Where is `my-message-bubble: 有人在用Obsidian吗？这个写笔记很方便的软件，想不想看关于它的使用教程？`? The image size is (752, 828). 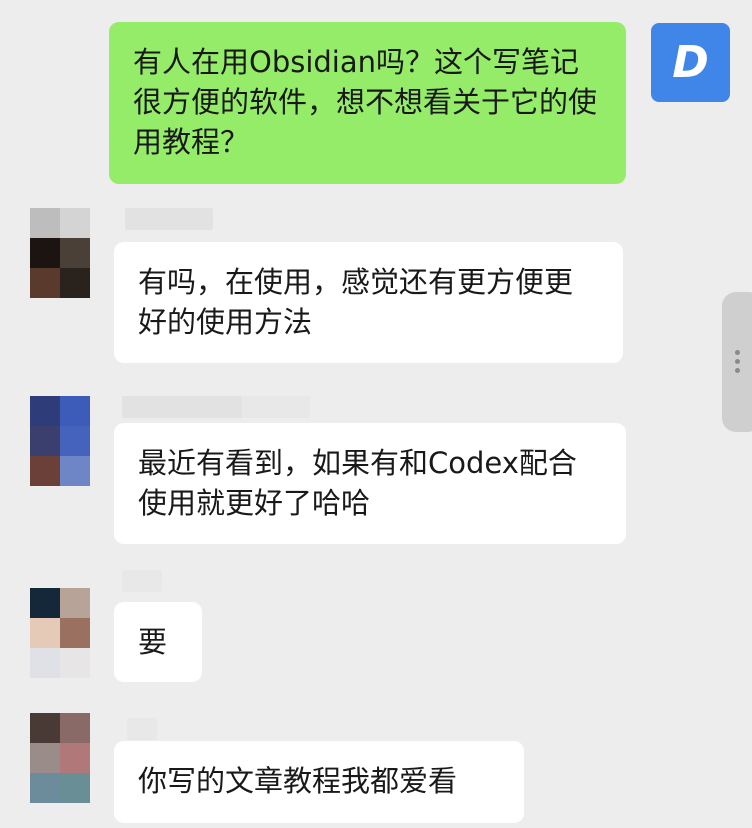 my-message-bubble: 有人在用Obsidian吗？这个写笔记很方便的软件，想不想看关于它的使用教程？ is located at coordinates (367, 103).